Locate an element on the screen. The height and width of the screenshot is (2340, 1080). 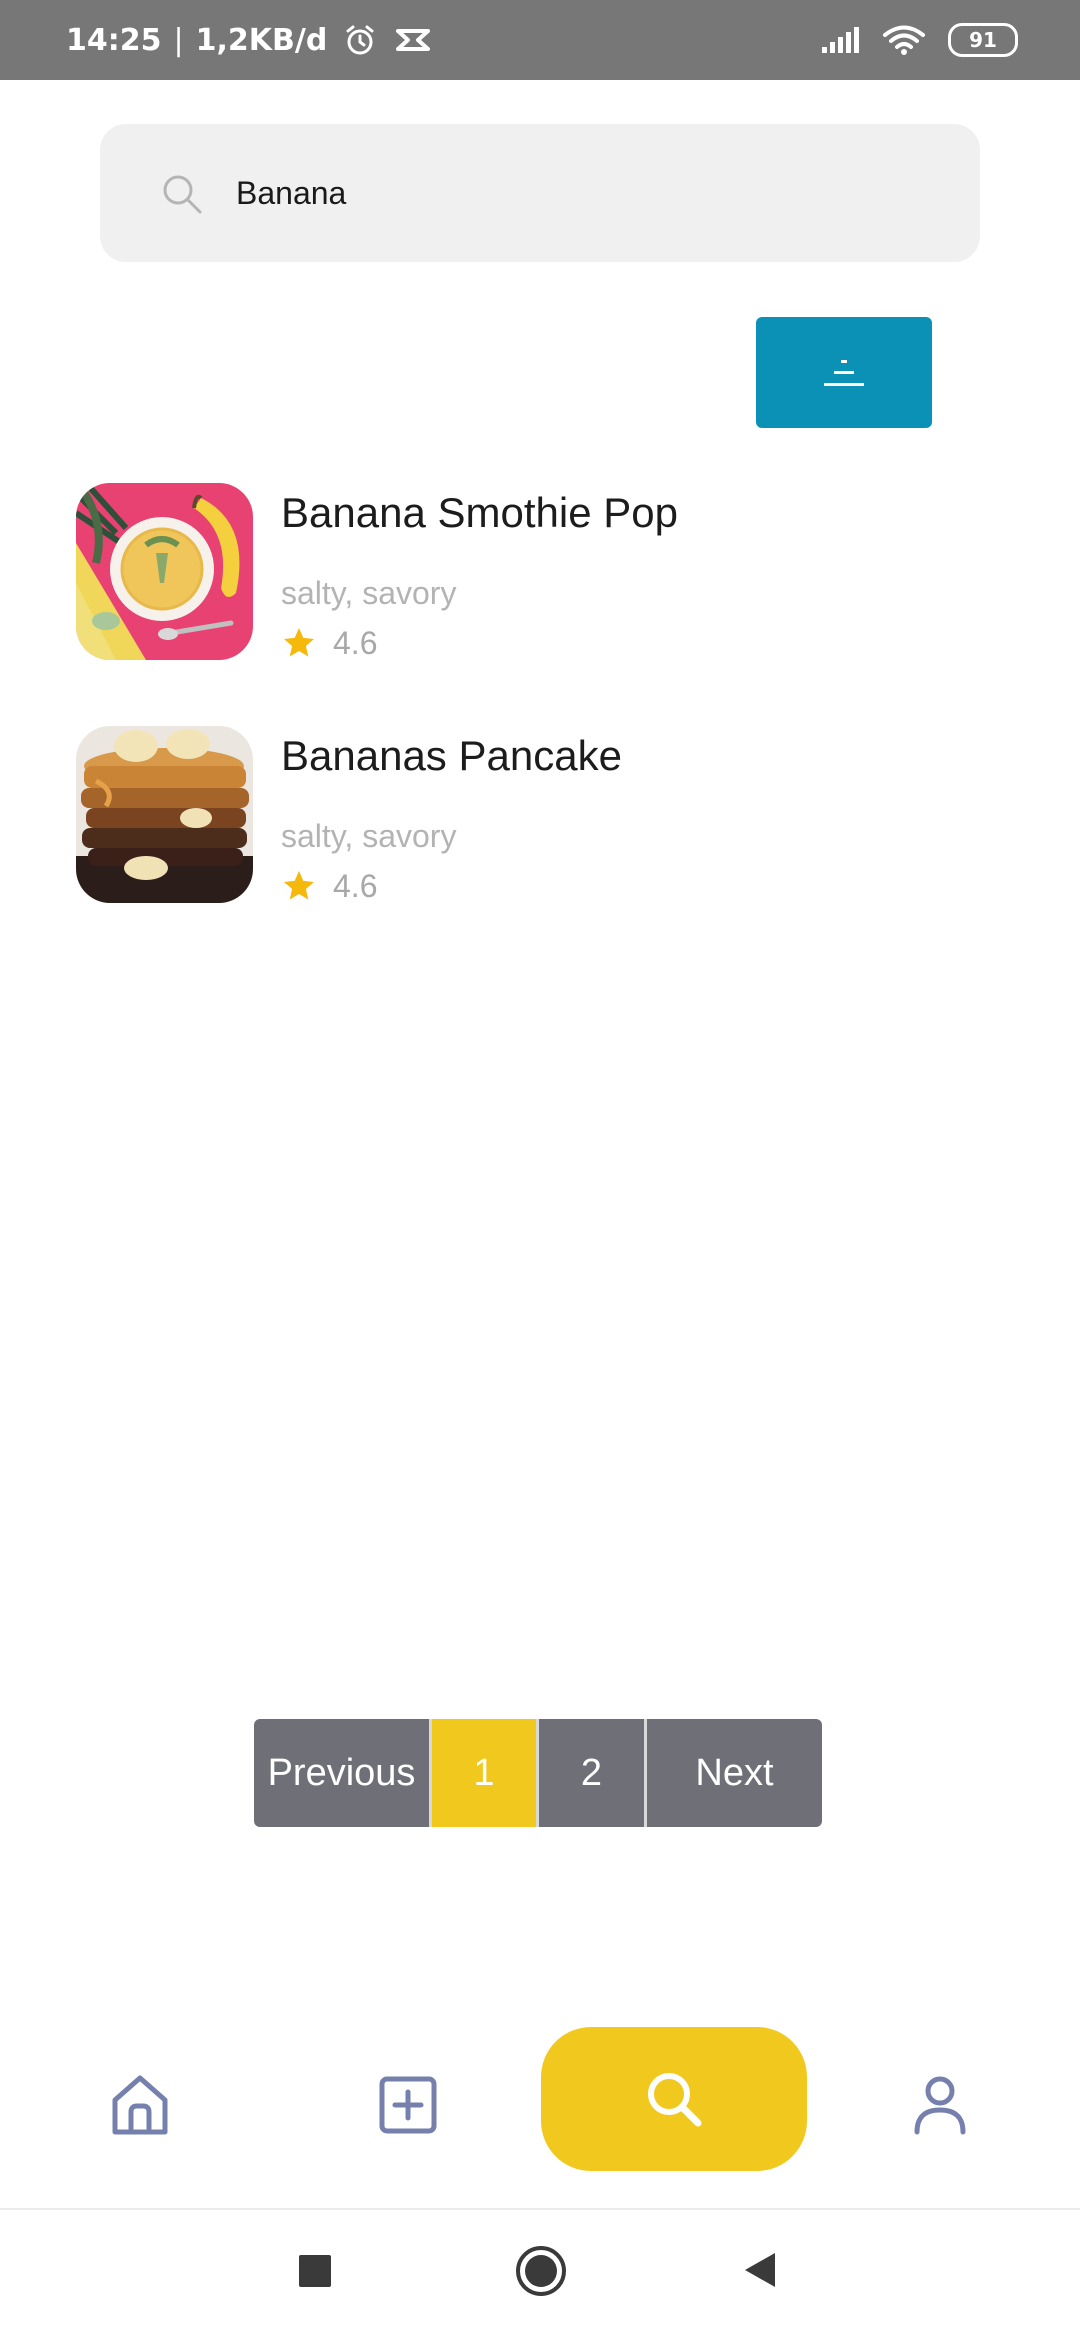
battery-level: 91 is located at coordinates (983, 40).